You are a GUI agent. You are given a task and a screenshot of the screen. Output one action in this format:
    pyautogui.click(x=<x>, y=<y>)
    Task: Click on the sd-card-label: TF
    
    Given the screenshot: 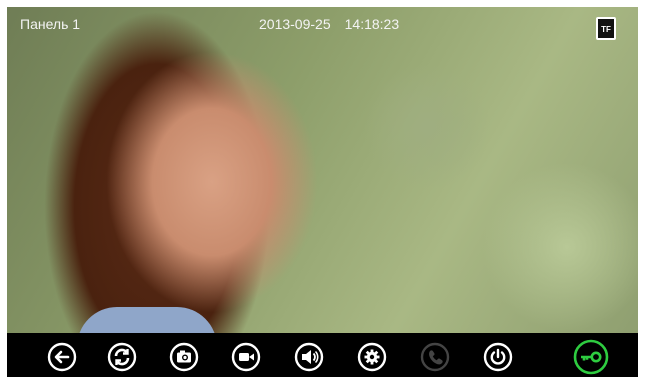 What is the action you would take?
    pyautogui.click(x=606, y=29)
    